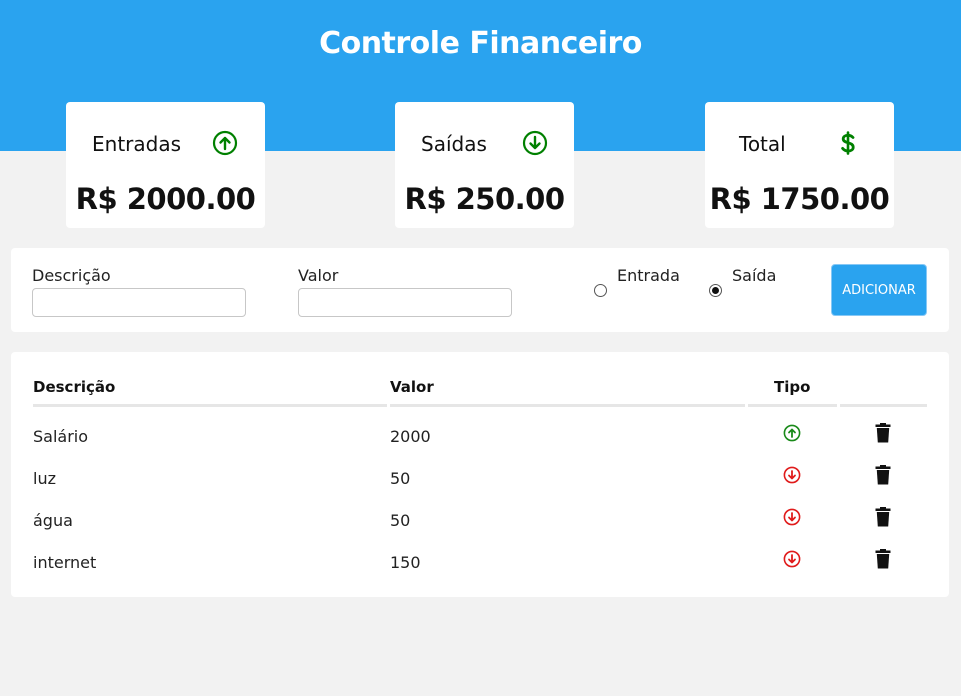 The width and height of the screenshot is (961, 696). Describe the element at coordinates (65, 562) in the screenshot. I see `table-row-descricao: internet` at that location.